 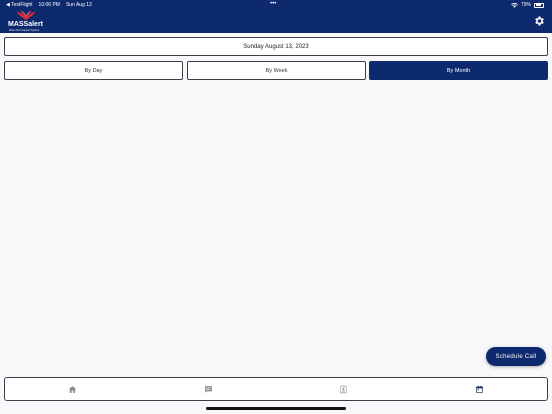 I want to click on home-icon, so click(x=73, y=389).